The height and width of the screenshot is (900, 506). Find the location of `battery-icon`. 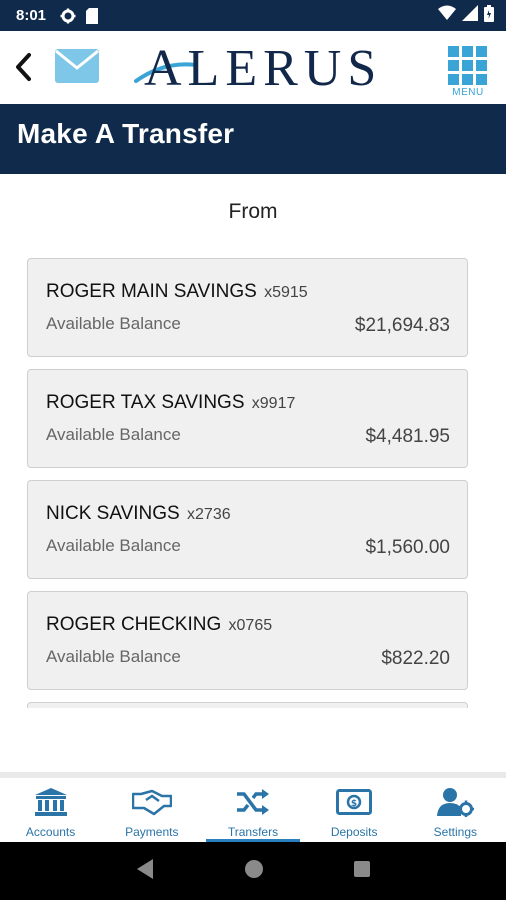

battery-icon is located at coordinates (489, 15).